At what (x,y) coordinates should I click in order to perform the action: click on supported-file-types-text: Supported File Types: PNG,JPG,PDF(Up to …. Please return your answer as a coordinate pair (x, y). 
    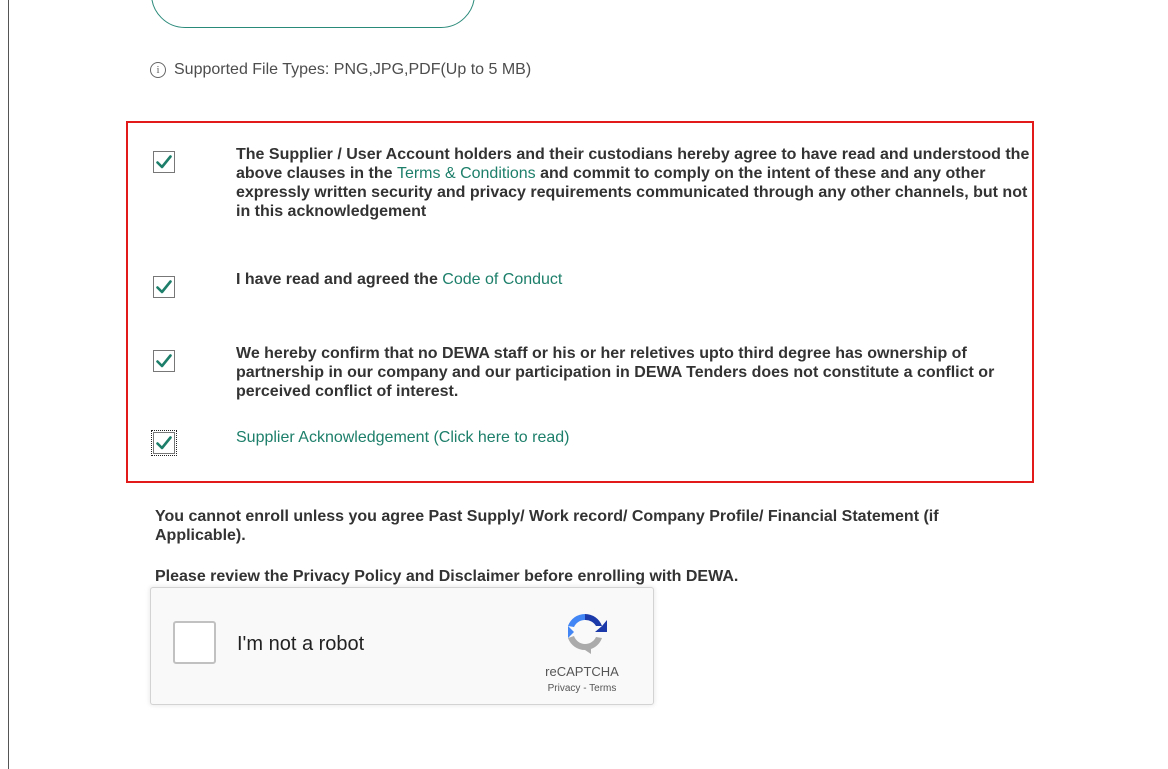
    Looking at the image, I should click on (353, 69).